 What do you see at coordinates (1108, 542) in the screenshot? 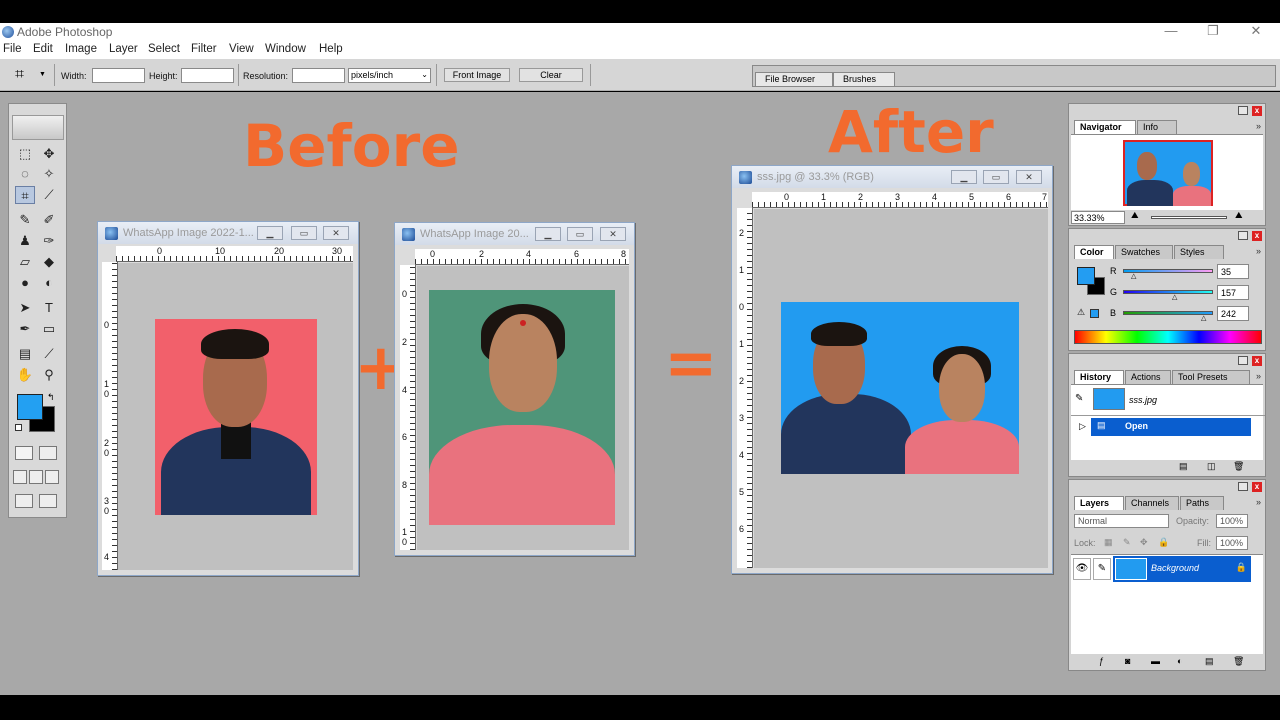
I see `lock-transparent-icon: ▦` at bounding box center [1108, 542].